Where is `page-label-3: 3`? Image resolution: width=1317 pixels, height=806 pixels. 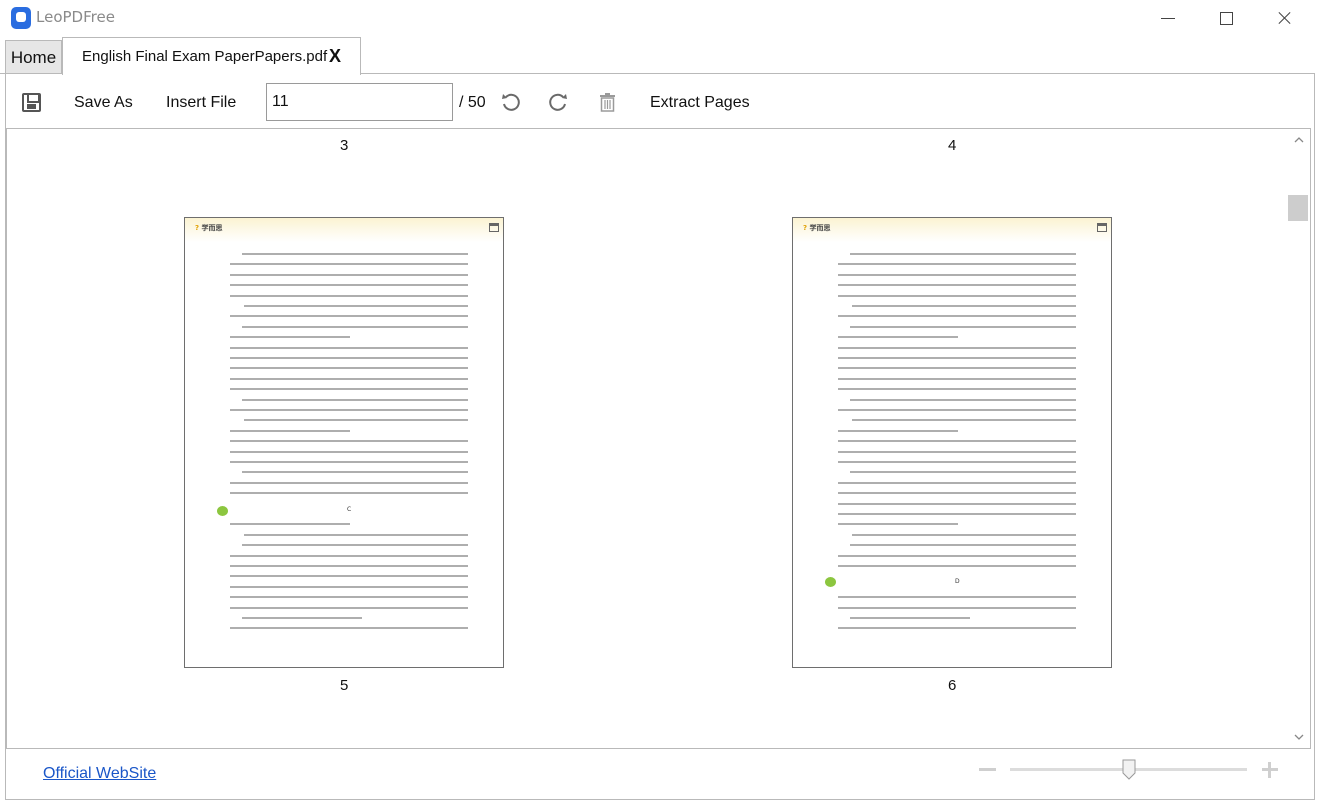
page-label-3: 3 is located at coordinates (344, 145).